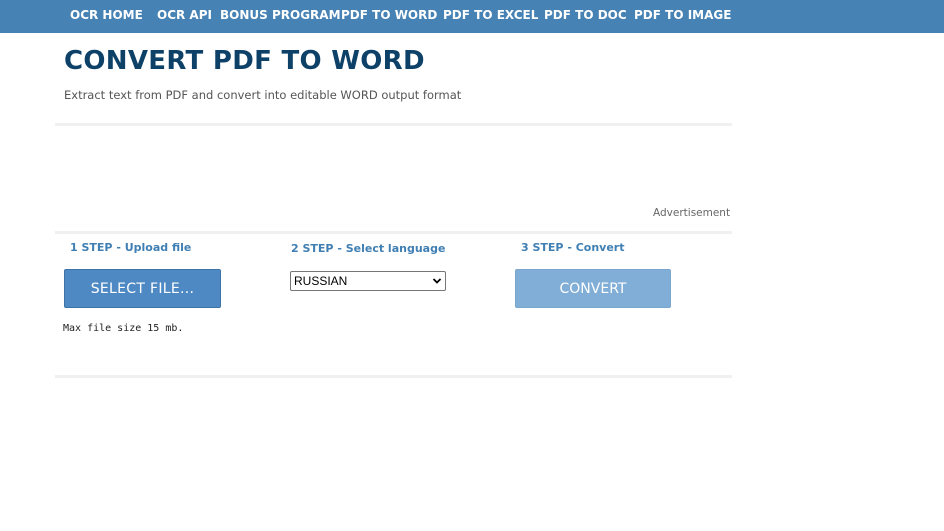 Image resolution: width=944 pixels, height=531 pixels. Describe the element at coordinates (573, 247) in the screenshot. I see `step-3-label: 3 STEP - Convert` at that location.